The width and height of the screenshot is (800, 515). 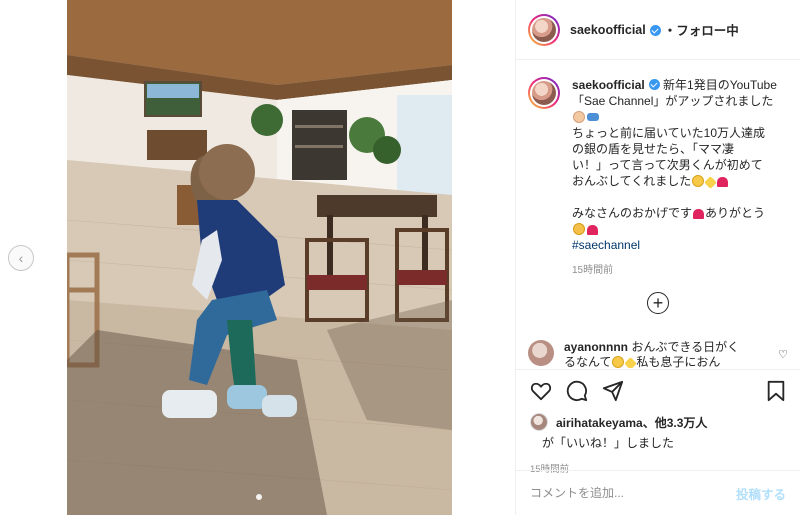 I want to click on comment-body: るなんて, so click(x=588, y=361).